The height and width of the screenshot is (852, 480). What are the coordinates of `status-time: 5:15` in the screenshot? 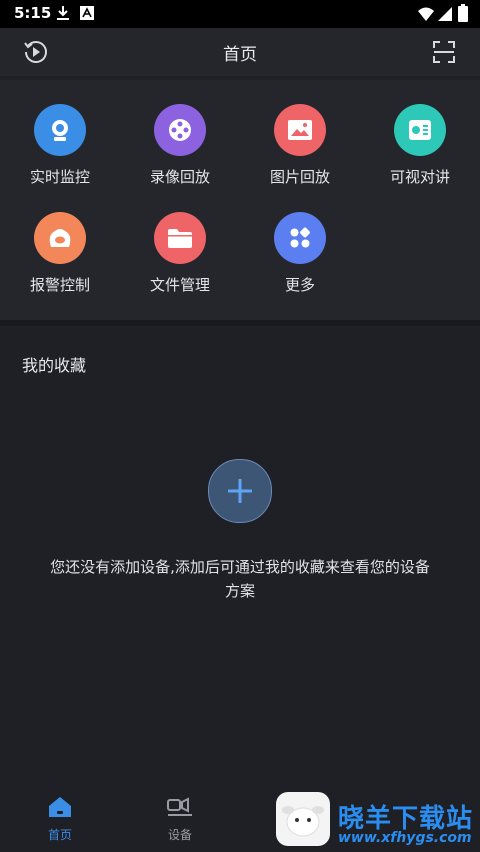 It's located at (33, 13).